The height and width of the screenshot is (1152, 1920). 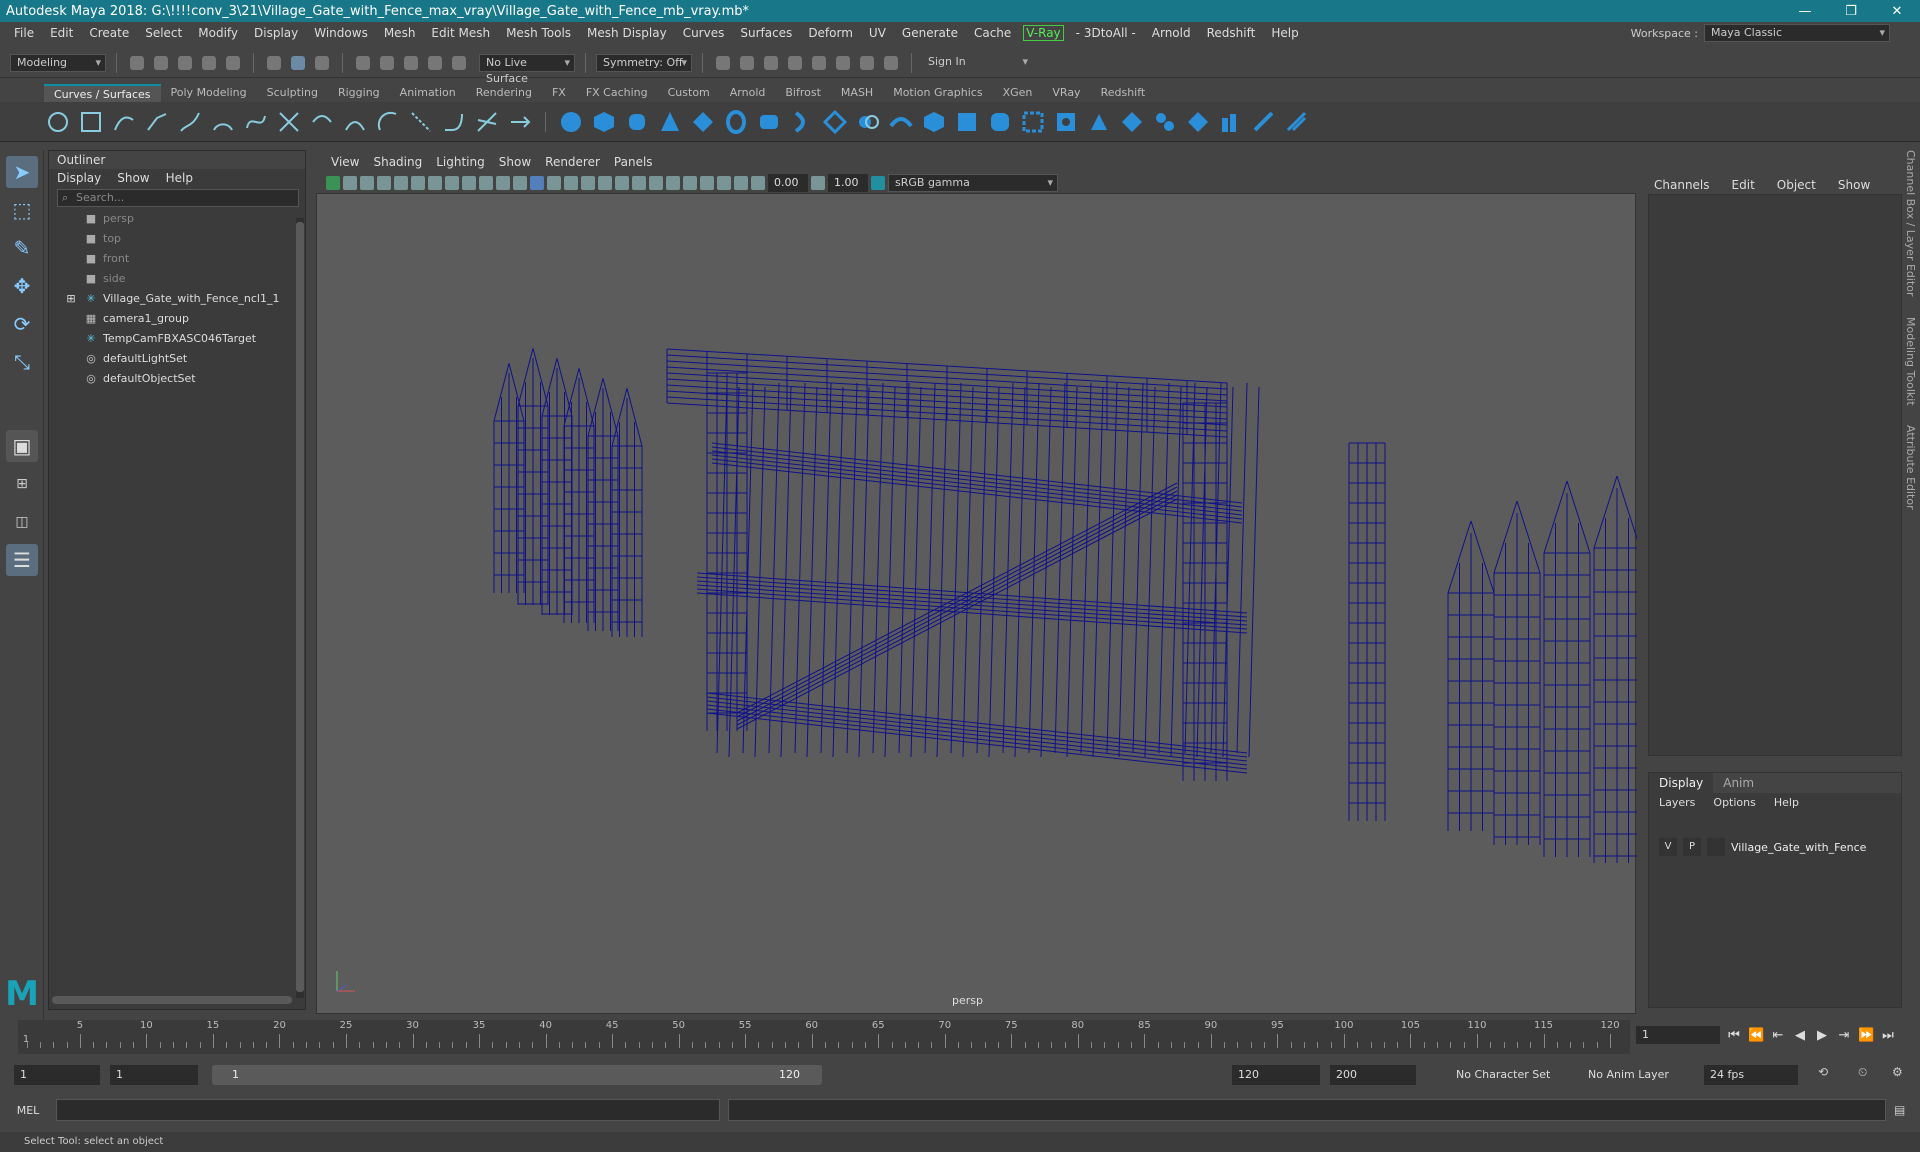 What do you see at coordinates (22, 172) in the screenshot?
I see `select-tool-icon: ➤` at bounding box center [22, 172].